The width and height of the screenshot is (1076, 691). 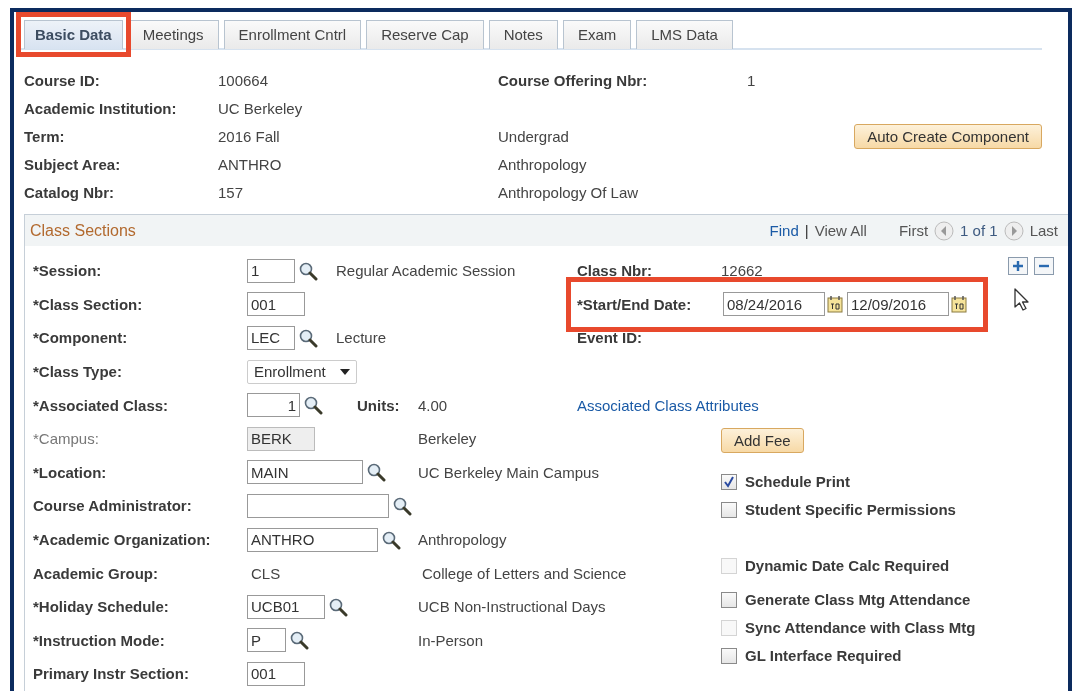 I want to click on checkbox-label: GL Interface Required, so click(x=823, y=656).